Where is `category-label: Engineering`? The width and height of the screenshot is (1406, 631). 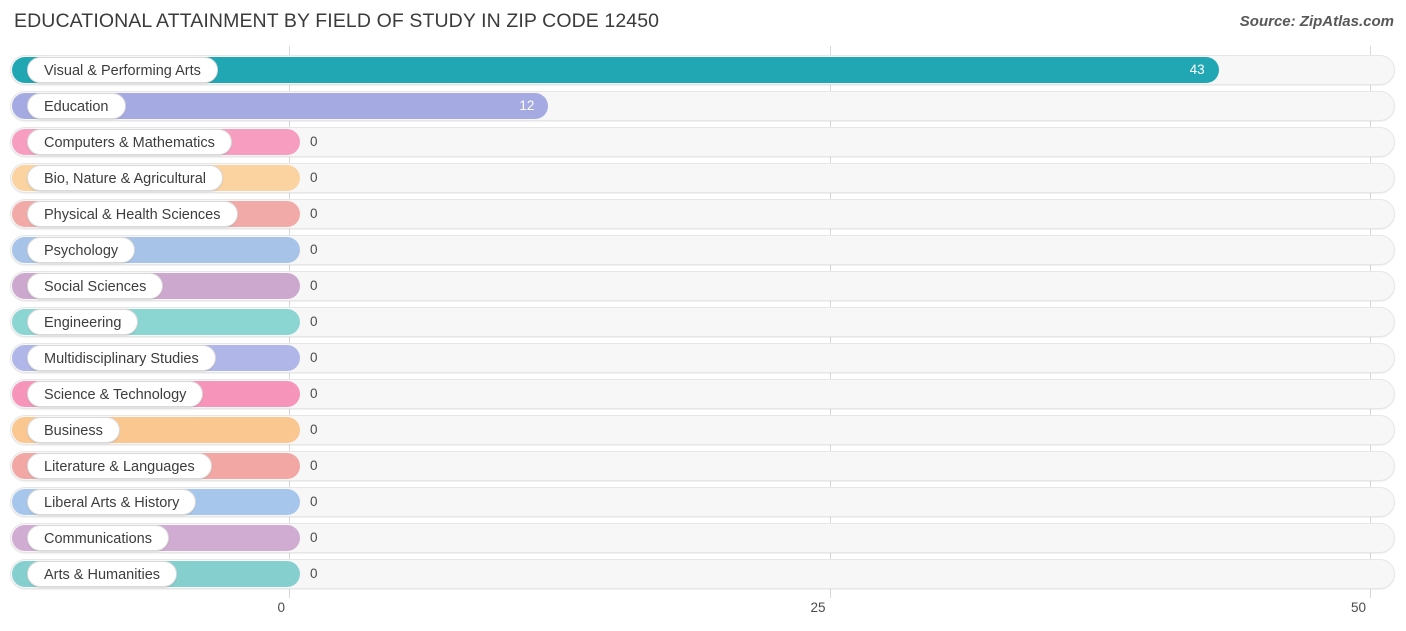
category-label: Engineering is located at coordinates (83, 322).